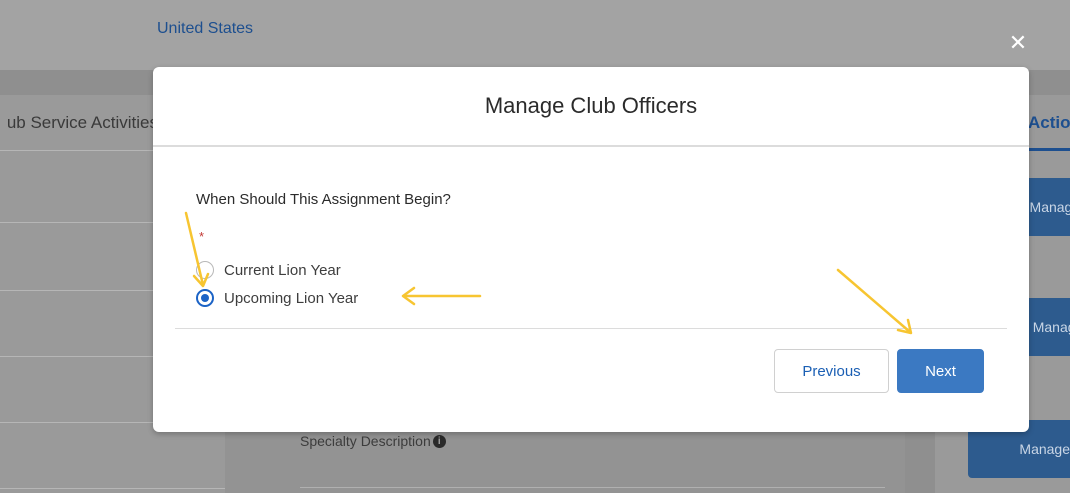 This screenshot has width=1070, height=493. Describe the element at coordinates (282, 270) in the screenshot. I see `radio-label-current-lion-year: Current Lion Year` at that location.